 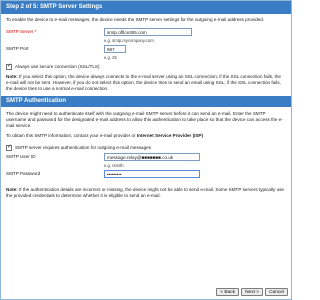 I want to click on step-header: Step 2 of 5: SMTP Server Settings, so click(x=146, y=7).